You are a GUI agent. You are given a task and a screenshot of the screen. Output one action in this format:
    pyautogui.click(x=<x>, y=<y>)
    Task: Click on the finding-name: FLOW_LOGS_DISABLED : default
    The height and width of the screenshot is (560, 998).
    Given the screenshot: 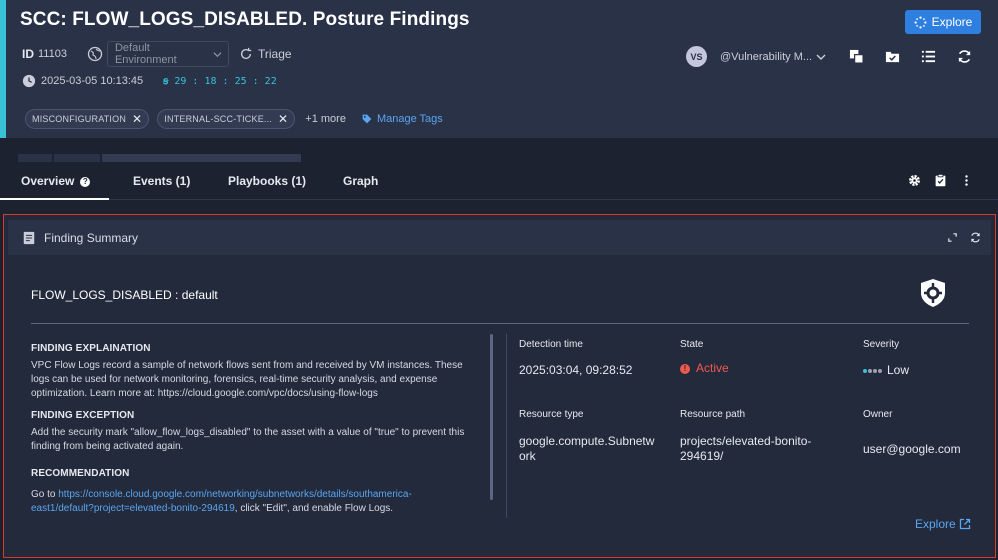 What is the action you would take?
    pyautogui.click(x=124, y=295)
    